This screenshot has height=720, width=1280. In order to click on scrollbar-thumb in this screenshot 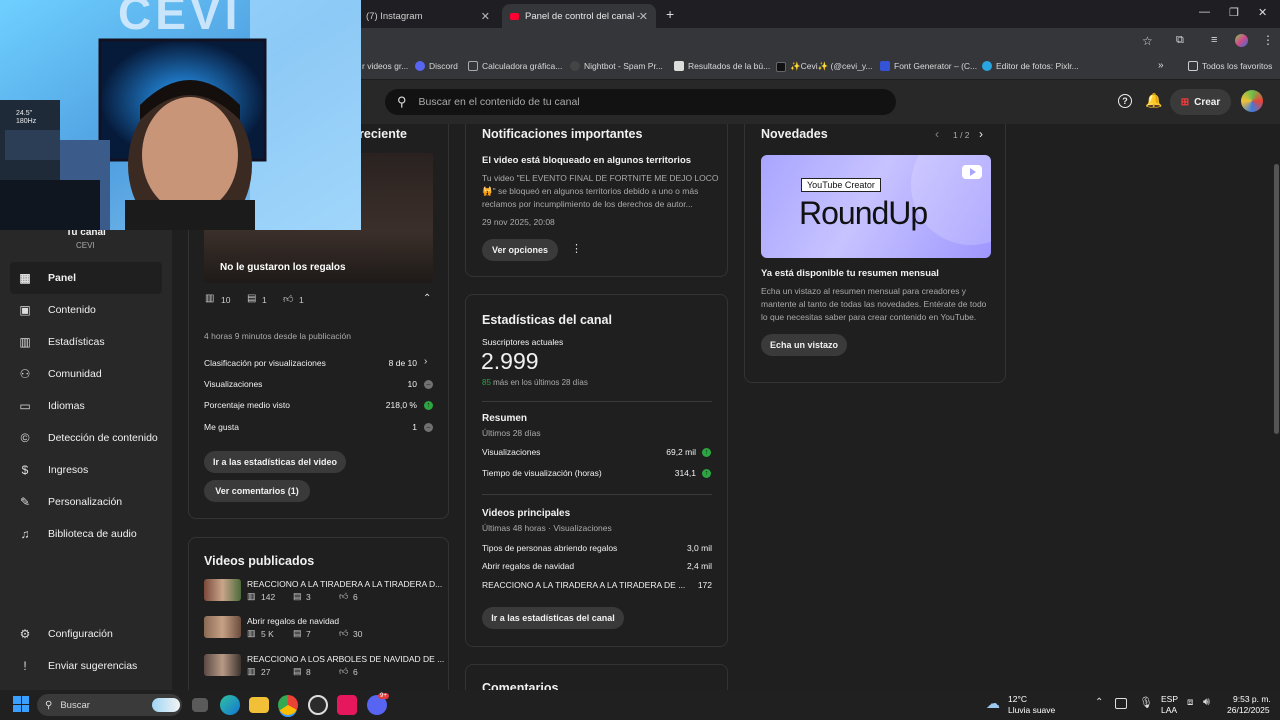, I will do `click(1276, 299)`.